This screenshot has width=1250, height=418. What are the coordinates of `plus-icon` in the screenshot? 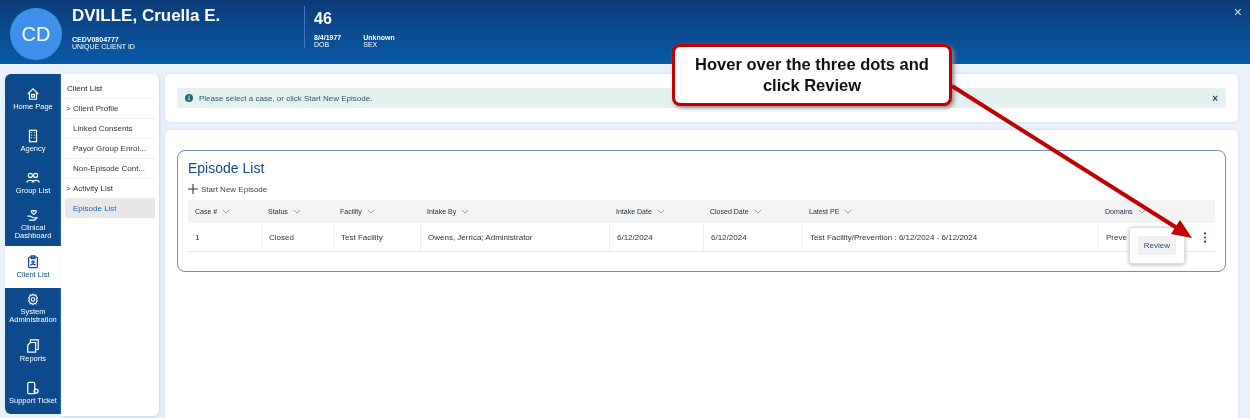 It's located at (193, 189).